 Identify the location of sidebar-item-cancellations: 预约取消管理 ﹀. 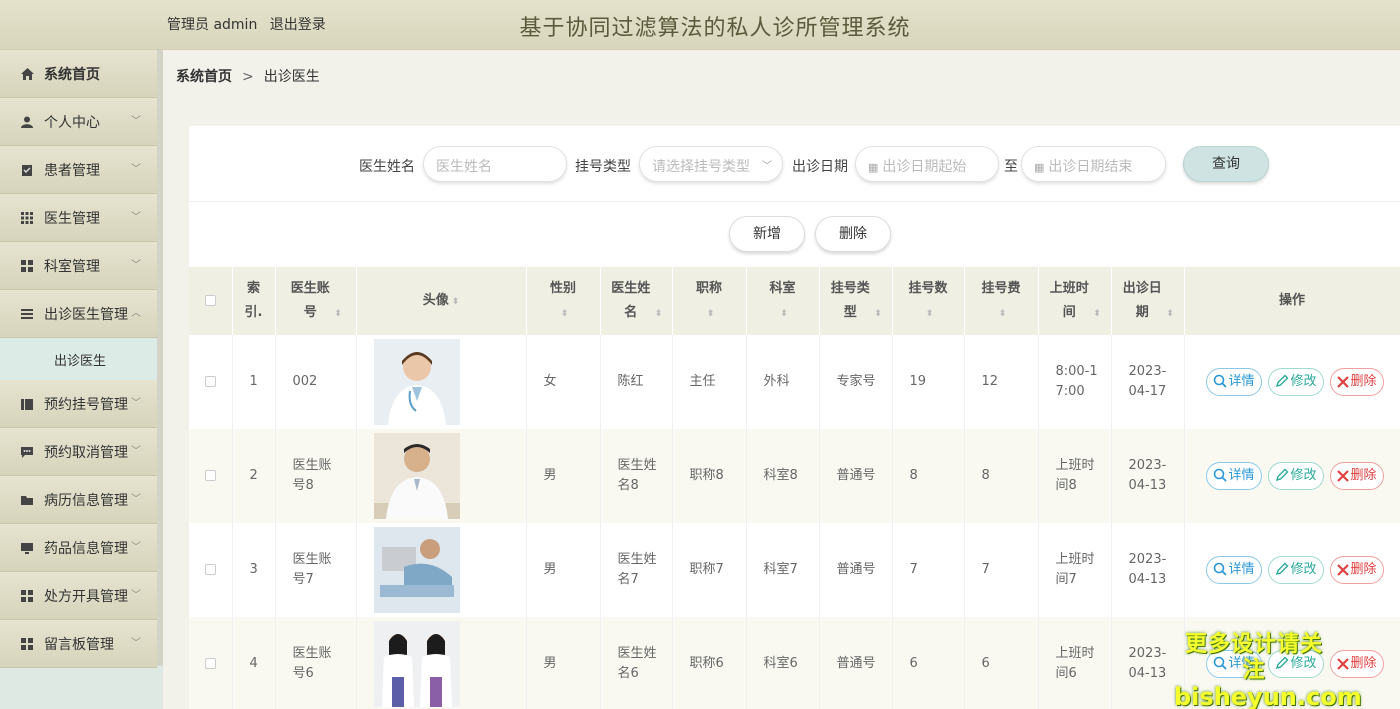
(78, 452).